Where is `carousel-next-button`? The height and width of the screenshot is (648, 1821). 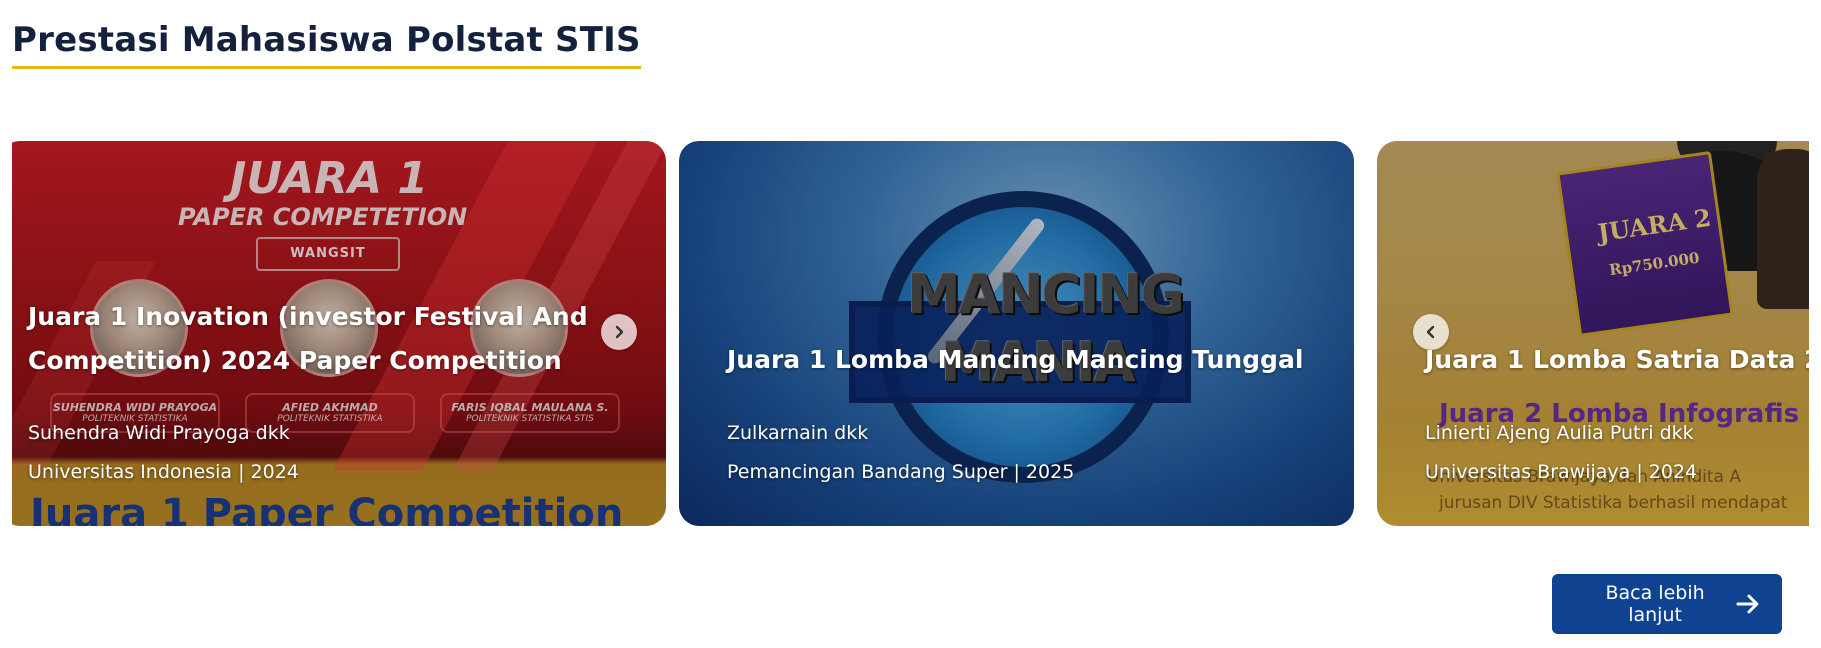 carousel-next-button is located at coordinates (619, 332).